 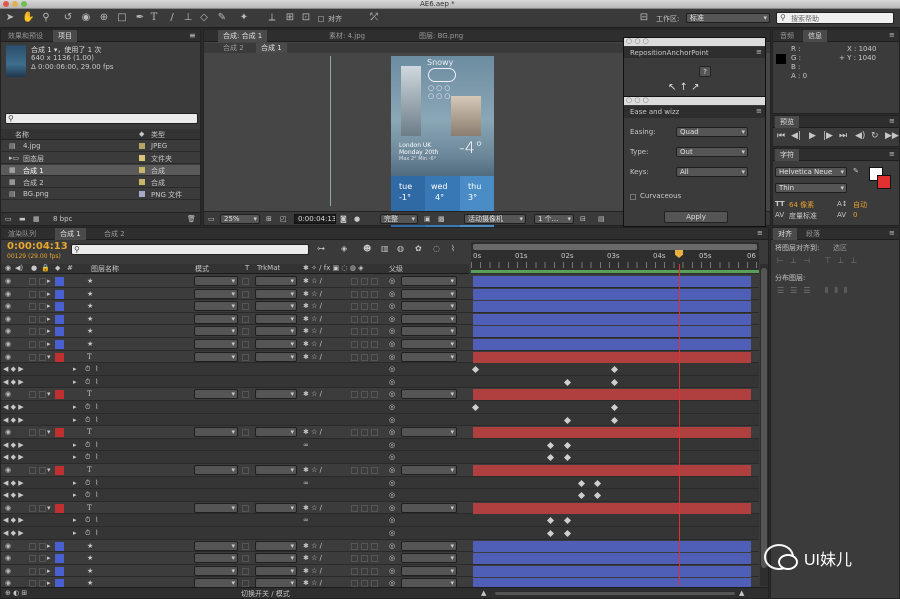 I want to click on stopwatch-icon: ⏱, so click(x=87, y=445).